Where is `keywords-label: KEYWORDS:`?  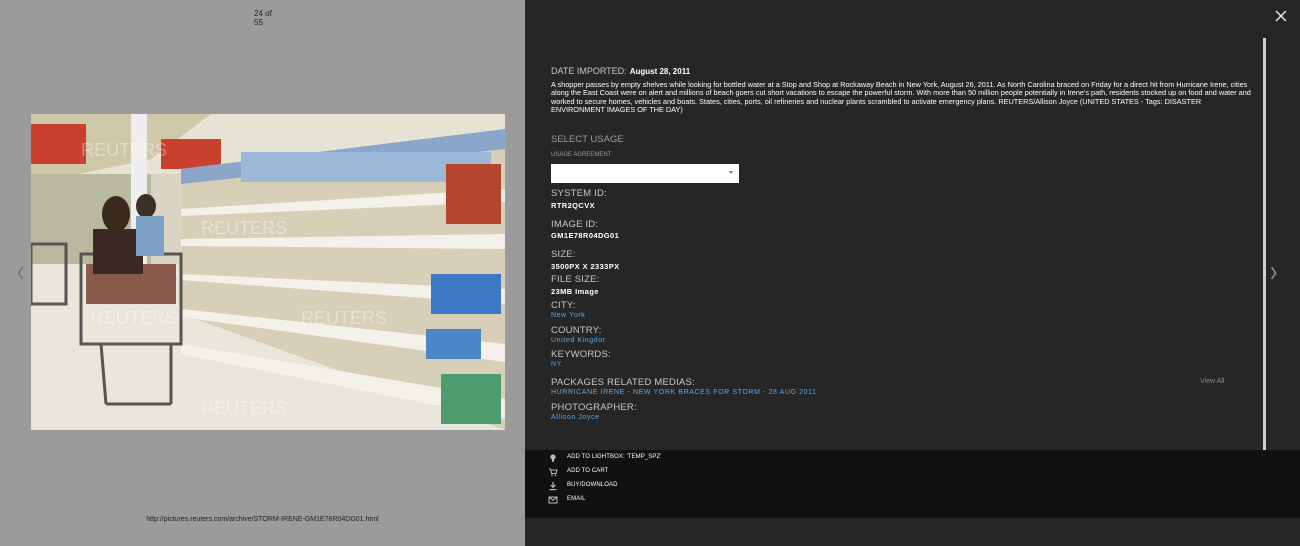 keywords-label: KEYWORDS: is located at coordinates (581, 354).